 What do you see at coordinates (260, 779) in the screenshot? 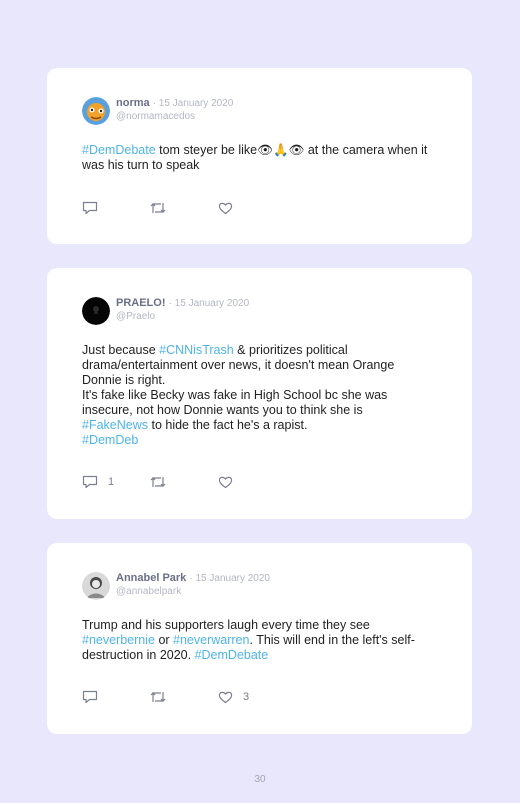
I see `page-number: 30` at bounding box center [260, 779].